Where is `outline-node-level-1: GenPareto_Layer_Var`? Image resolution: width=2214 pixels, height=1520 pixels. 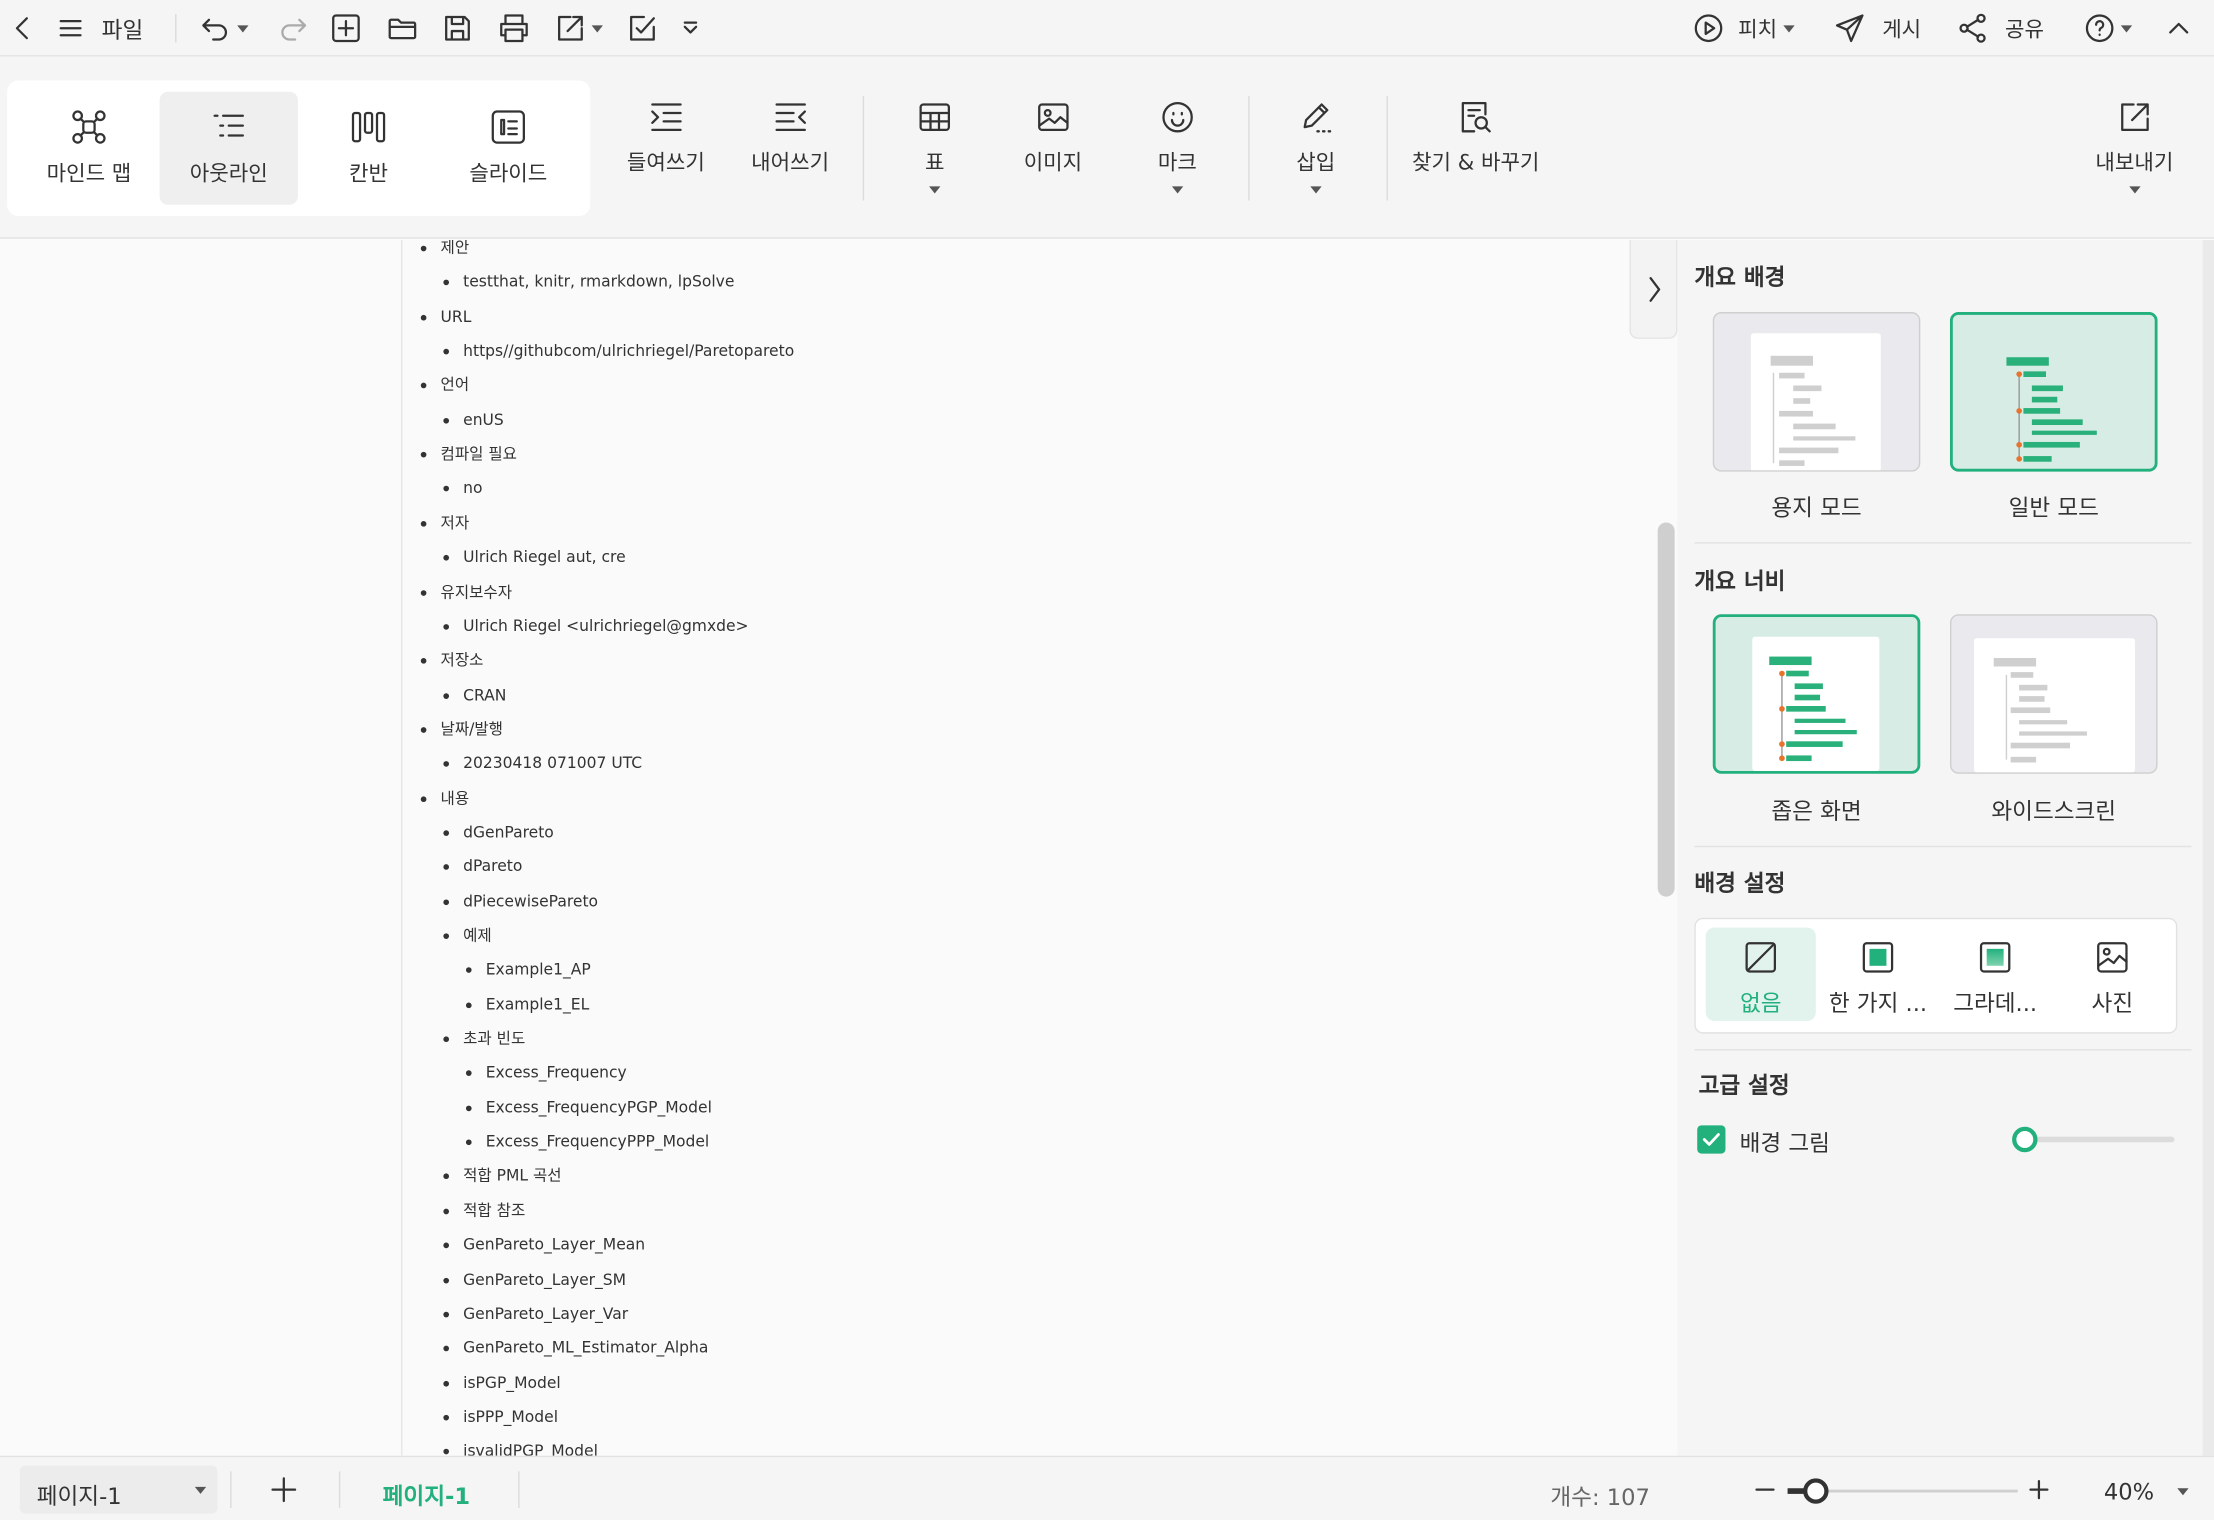
outline-node-level-1: GenPareto_Layer_Var is located at coordinates (535, 1314).